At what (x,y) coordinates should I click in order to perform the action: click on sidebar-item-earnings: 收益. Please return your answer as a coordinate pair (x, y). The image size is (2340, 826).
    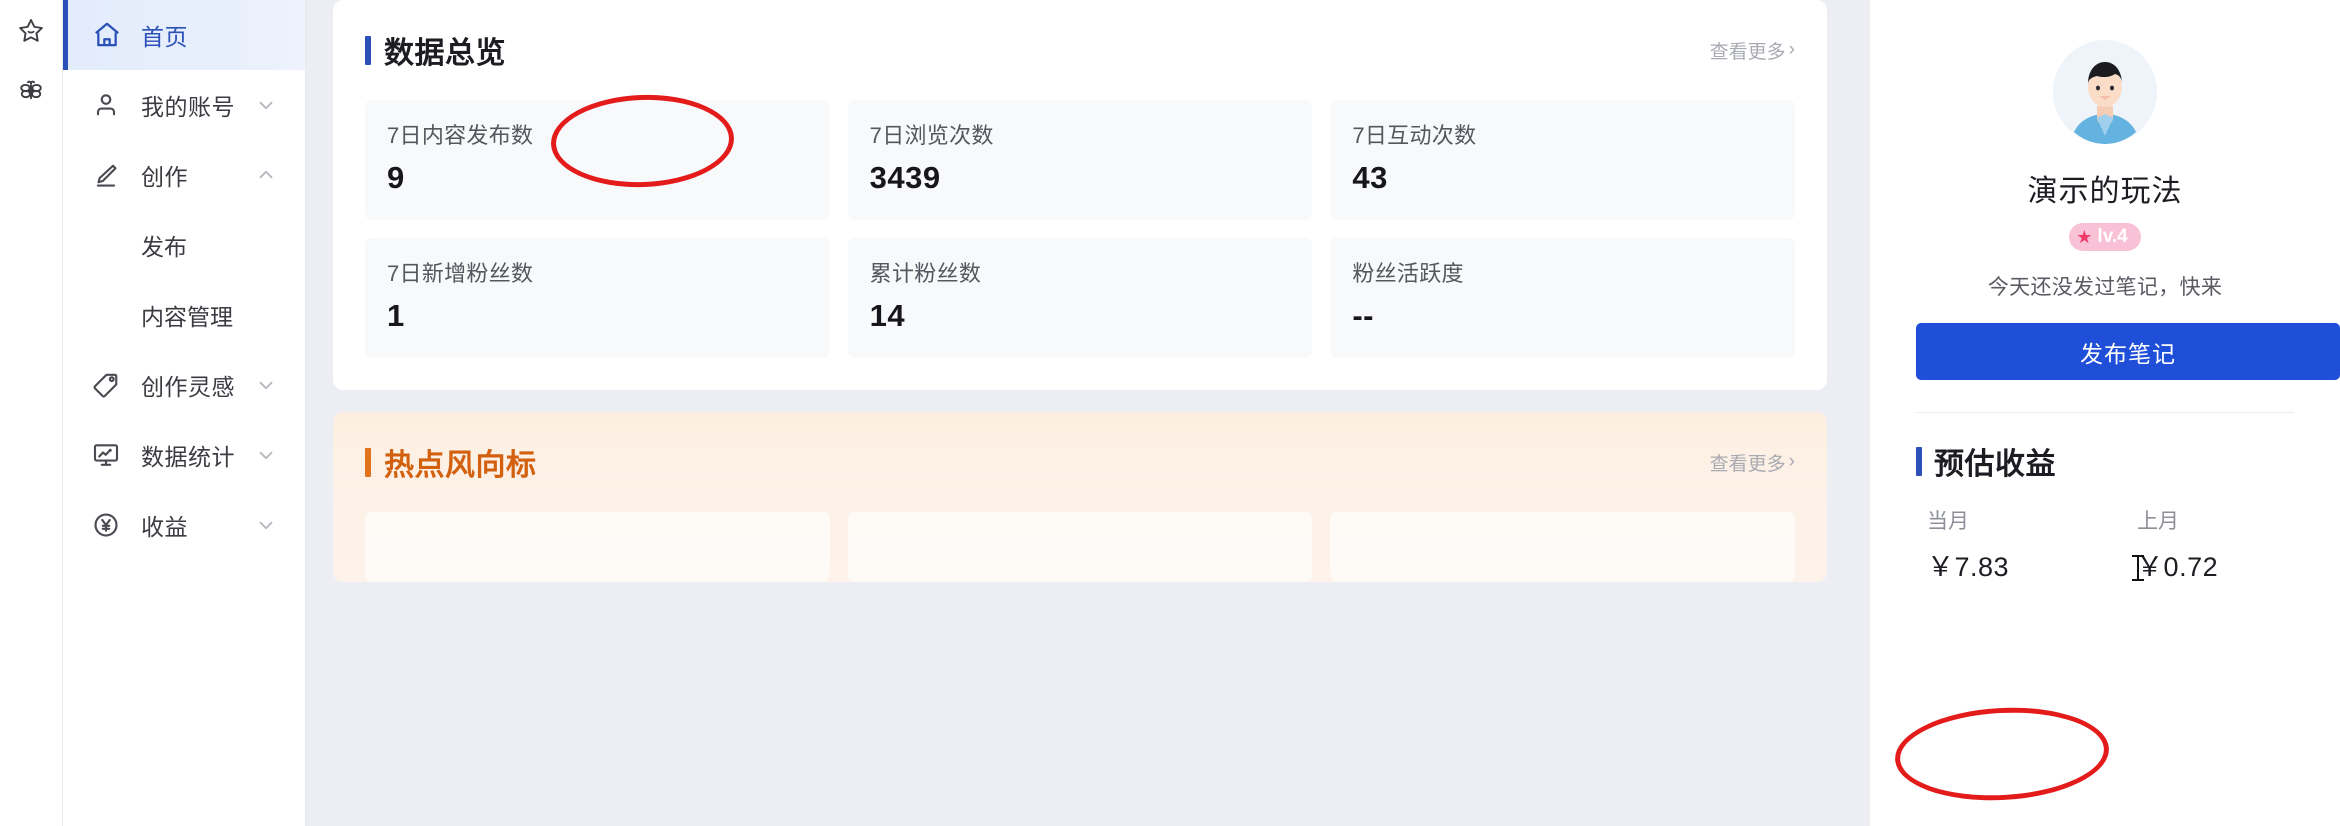
    Looking at the image, I should click on (184, 525).